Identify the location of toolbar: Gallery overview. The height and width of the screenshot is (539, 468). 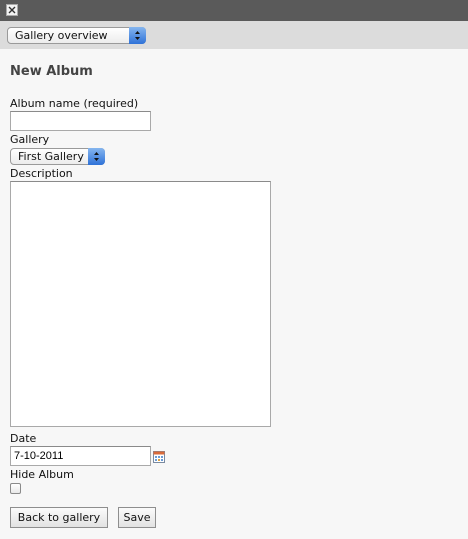
(234, 35).